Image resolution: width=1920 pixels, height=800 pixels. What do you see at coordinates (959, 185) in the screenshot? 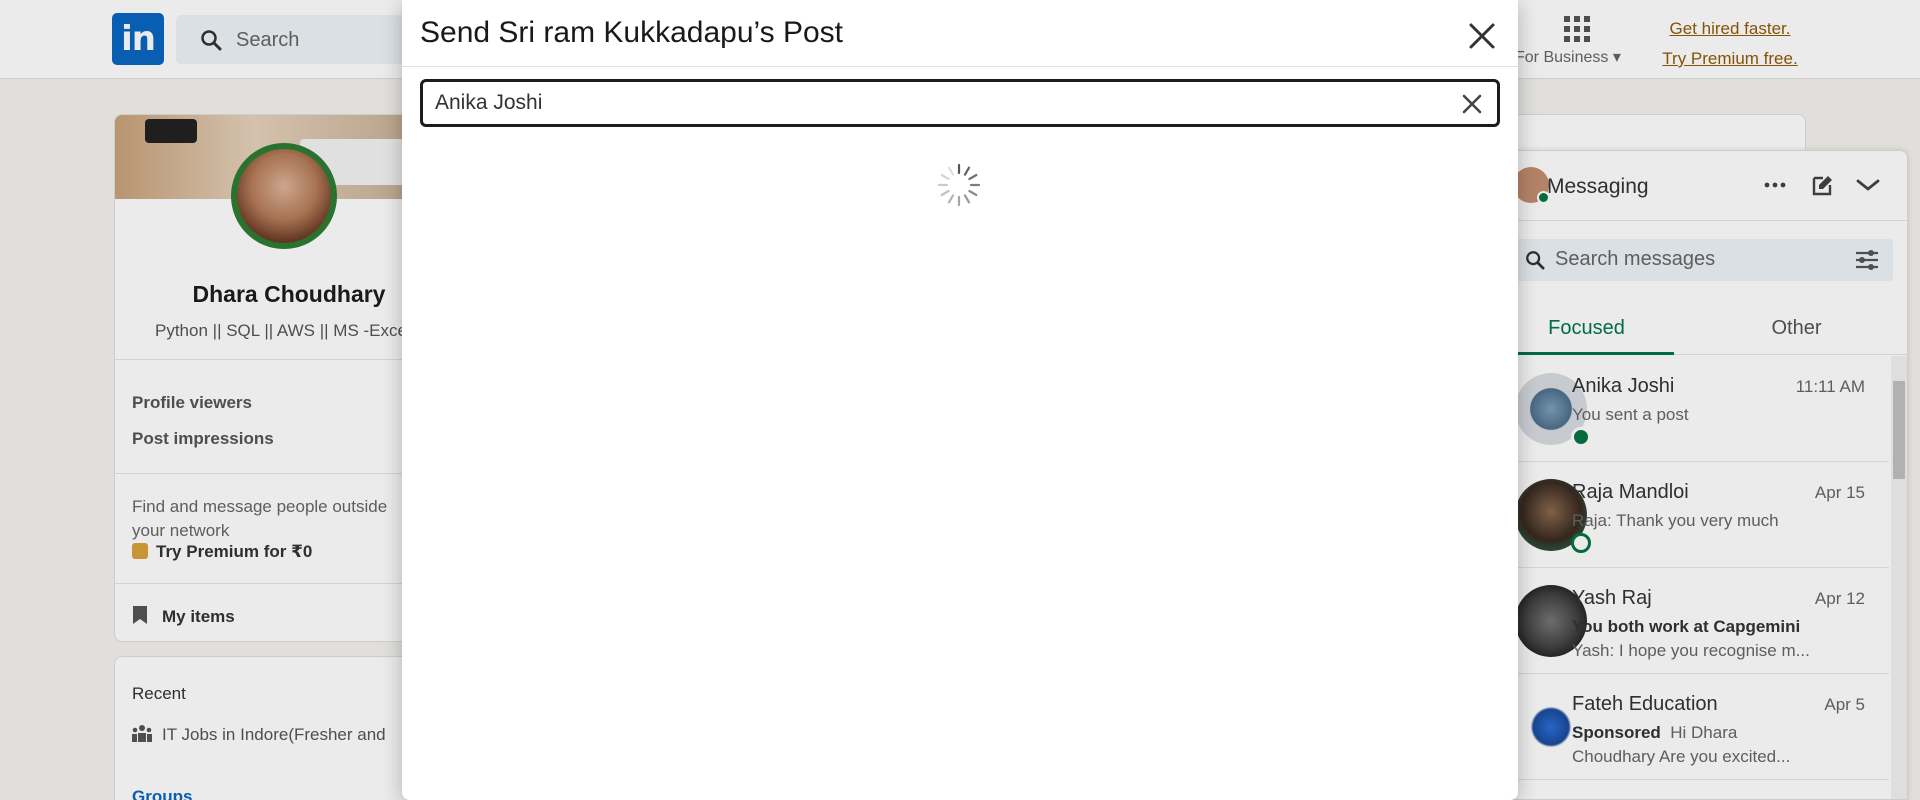
I see `loading-spinner-icon` at bounding box center [959, 185].